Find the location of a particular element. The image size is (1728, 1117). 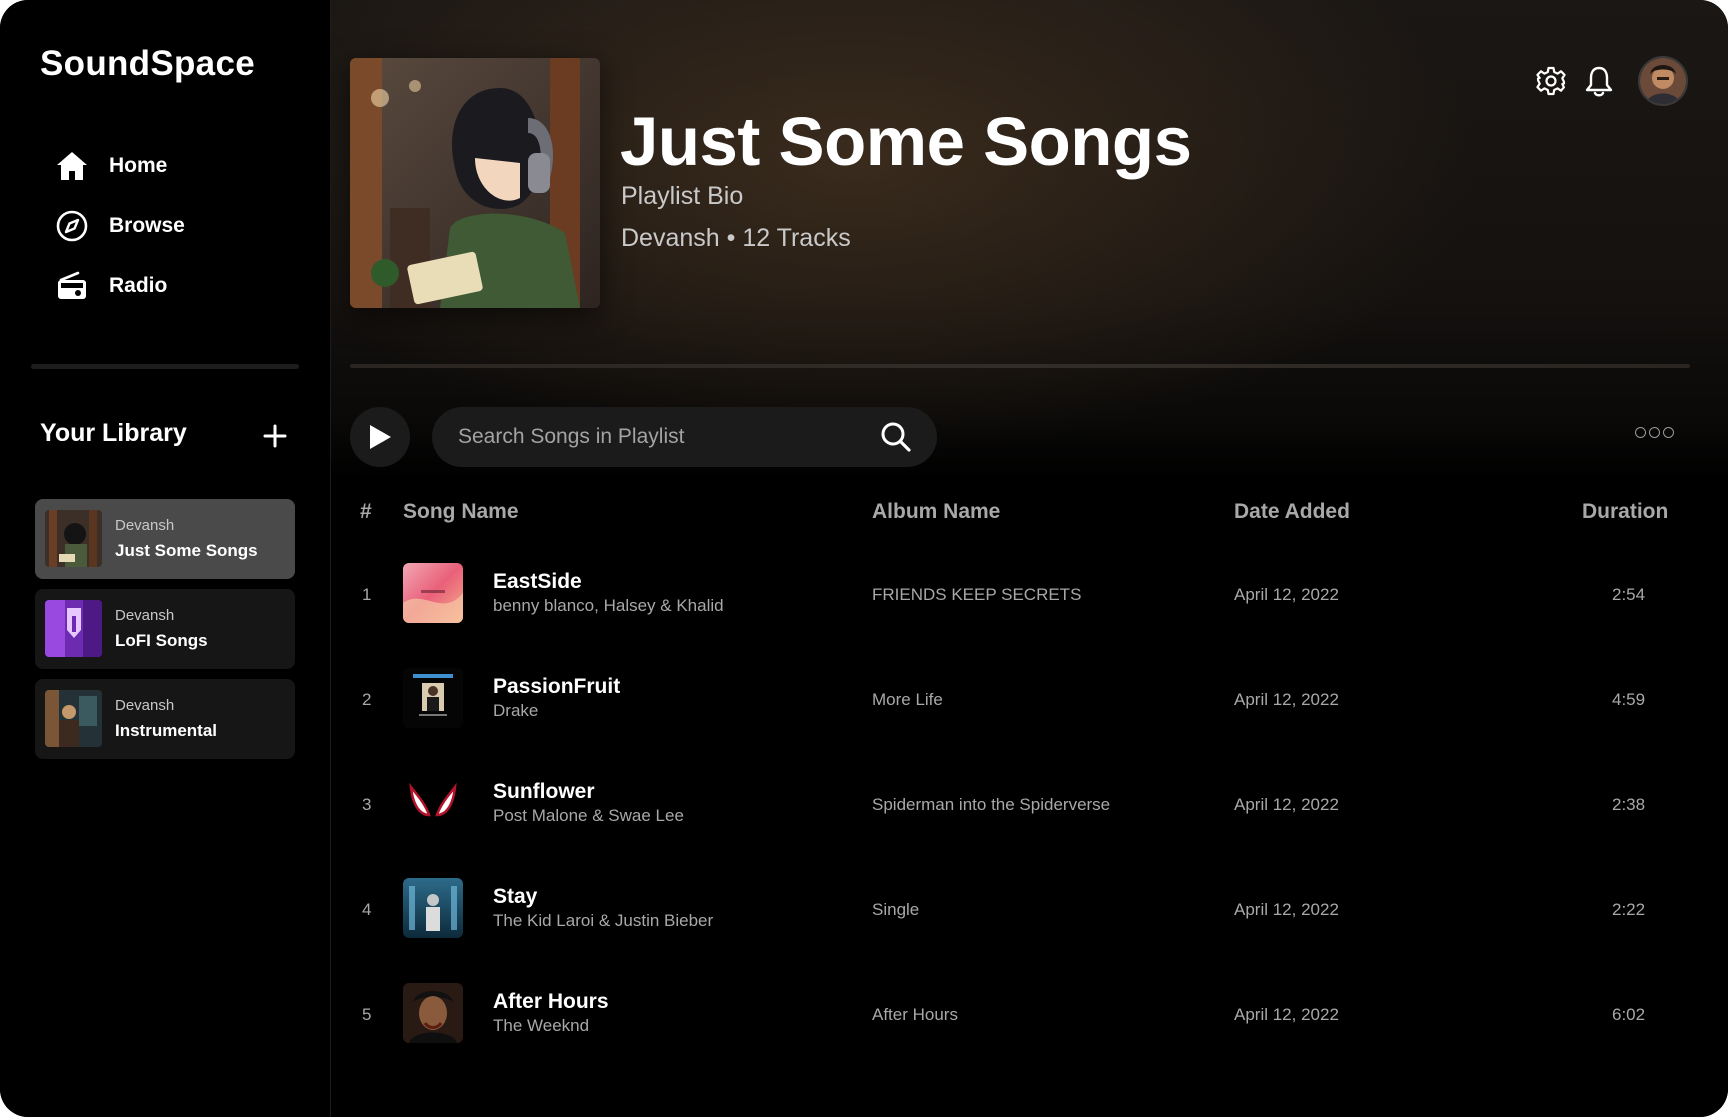

track-album: Spiderman into the Spiderverse is located at coordinates (991, 805).